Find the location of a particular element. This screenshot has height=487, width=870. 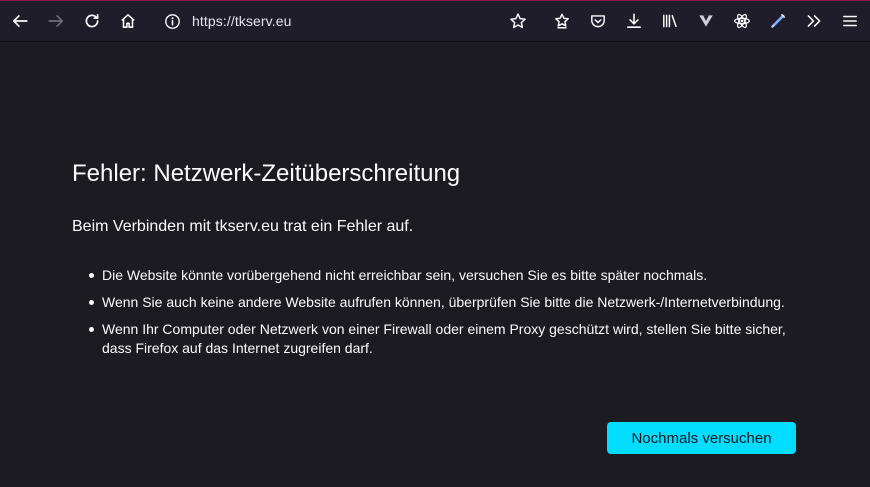

forward-button is located at coordinates (56, 21).